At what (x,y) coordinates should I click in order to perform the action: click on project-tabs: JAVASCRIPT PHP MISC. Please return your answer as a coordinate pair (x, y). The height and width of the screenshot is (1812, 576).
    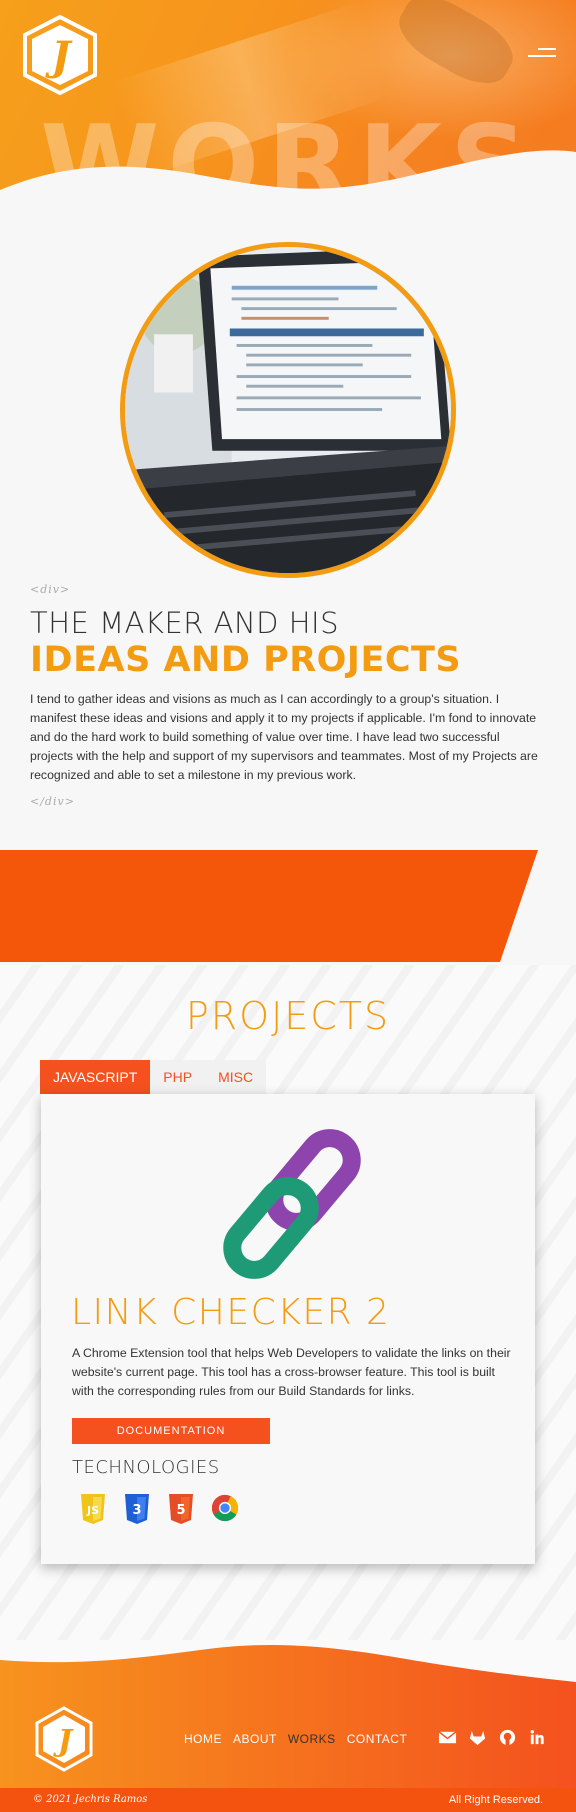
    Looking at the image, I should click on (153, 1077).